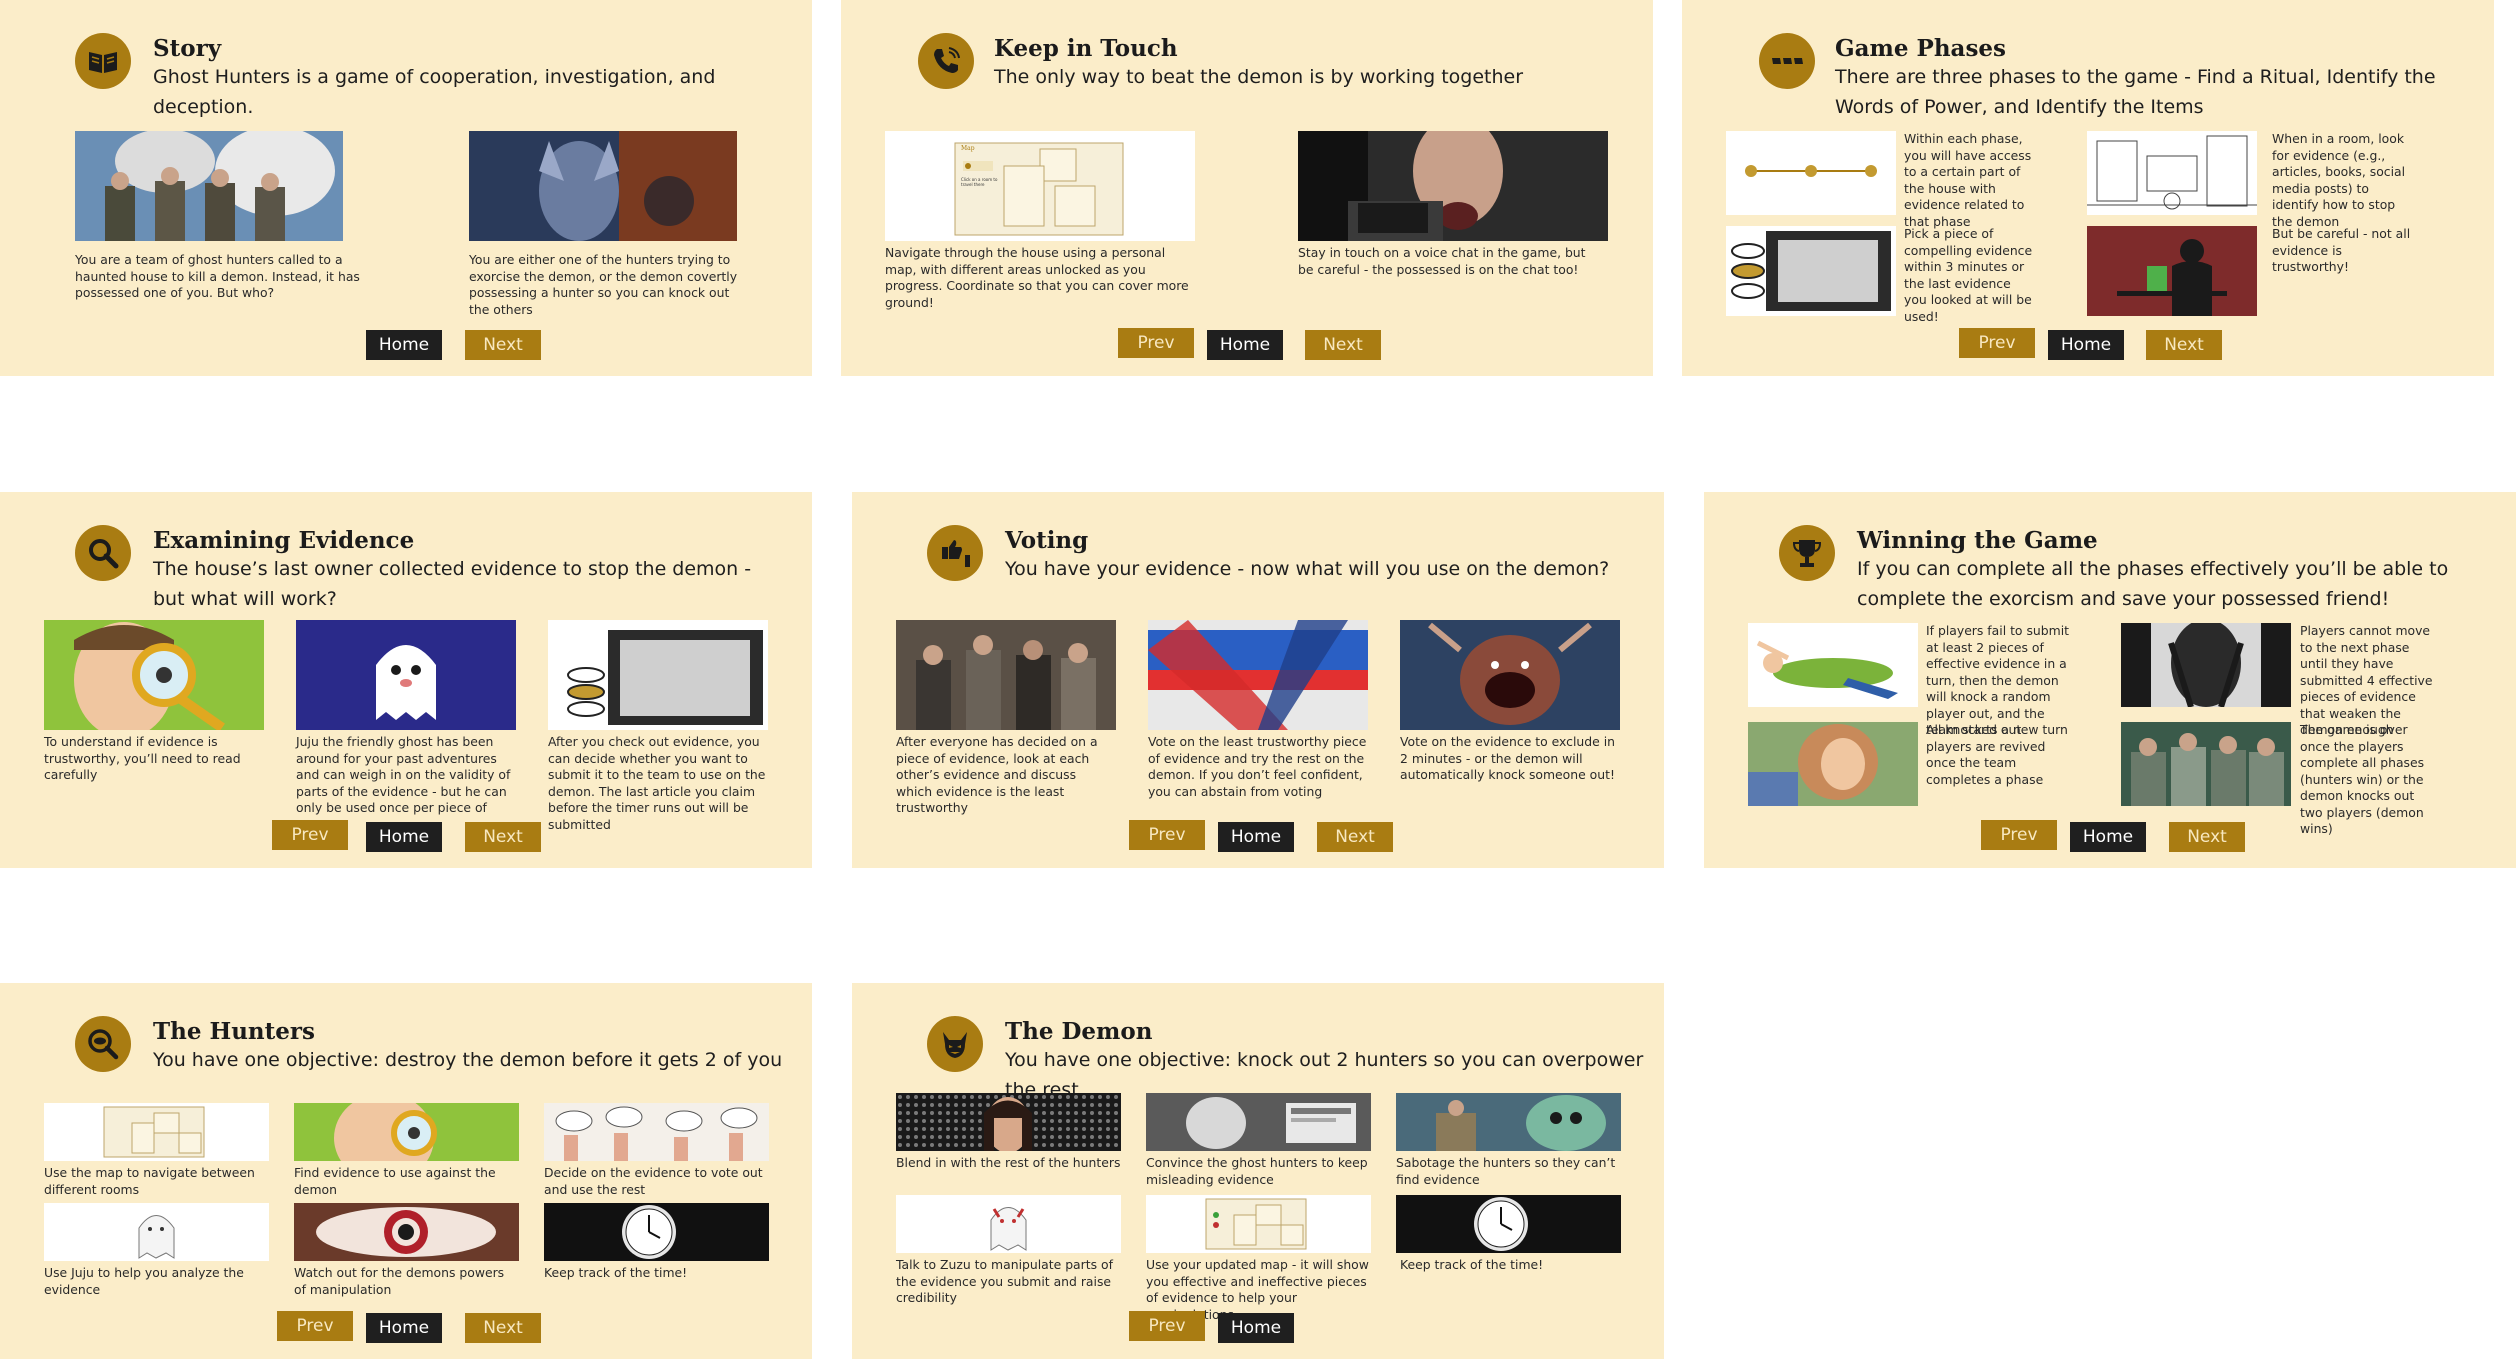 Image resolution: width=2516 pixels, height=1359 pixels. What do you see at coordinates (1510, 675) in the screenshot?
I see `monster-image` at bounding box center [1510, 675].